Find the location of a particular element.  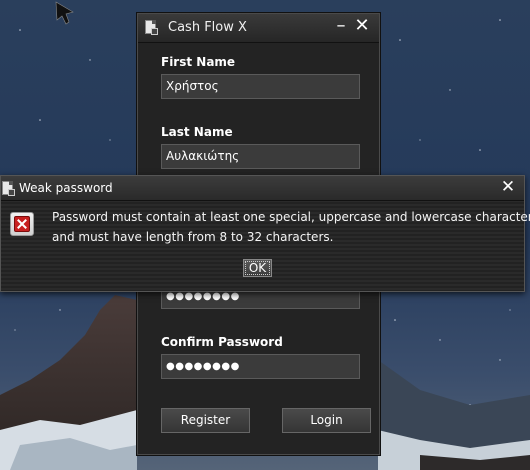

minimize-button: – is located at coordinates (341, 27).